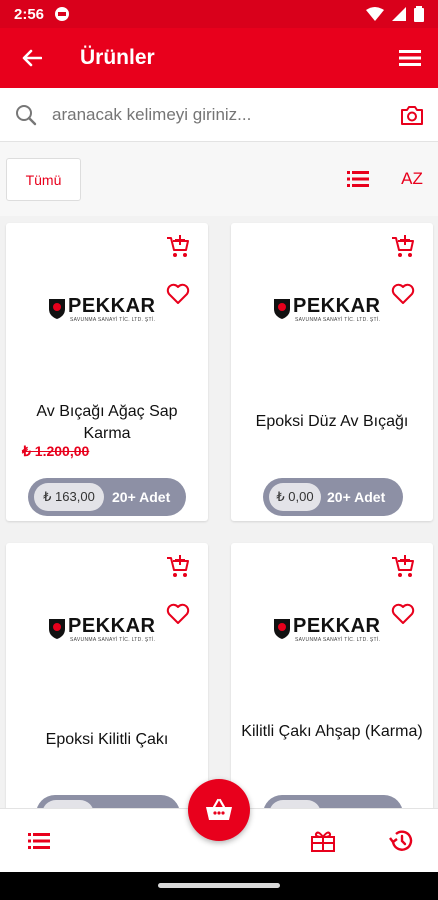 This screenshot has width=438, height=900. I want to click on back-arrow-icon, so click(32, 58).